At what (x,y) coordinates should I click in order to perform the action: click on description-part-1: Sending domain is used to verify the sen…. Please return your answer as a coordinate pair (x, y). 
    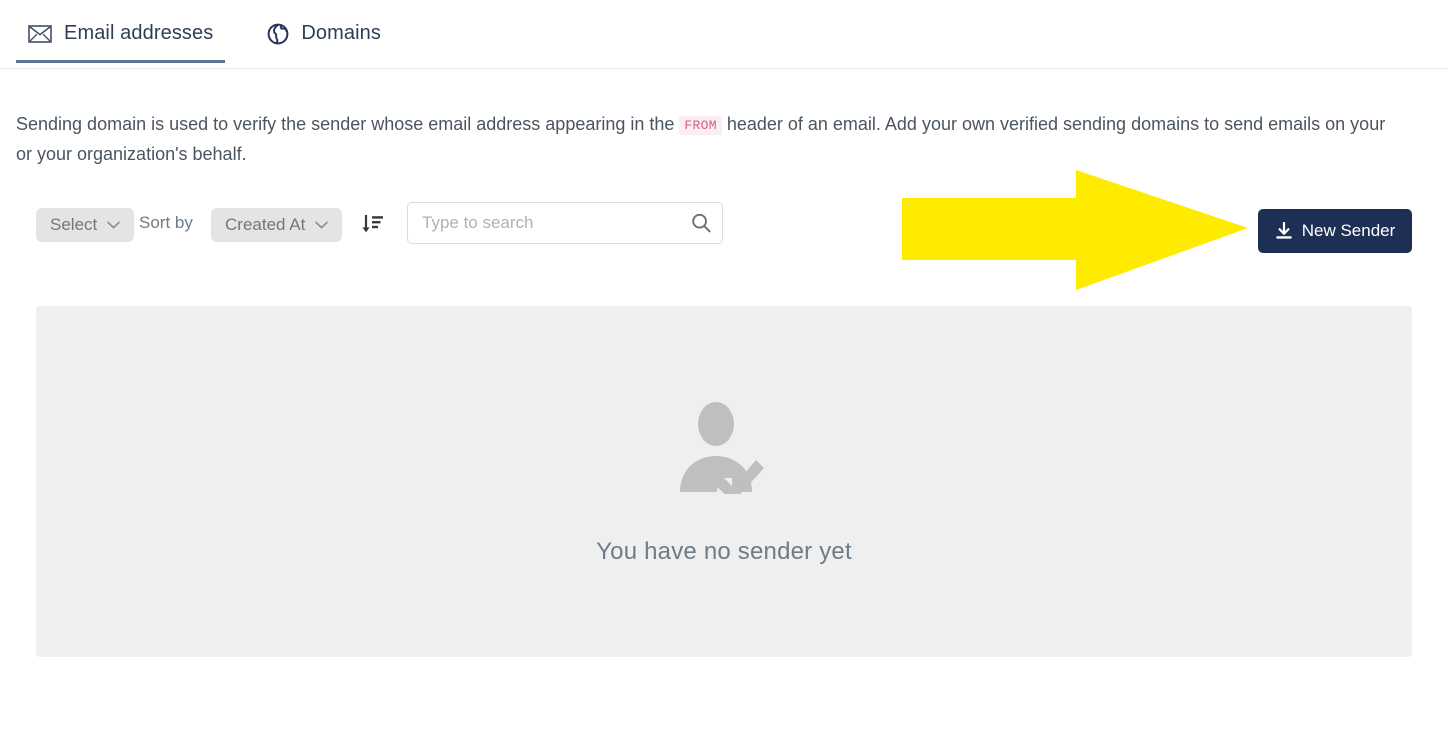
    Looking at the image, I should click on (348, 124).